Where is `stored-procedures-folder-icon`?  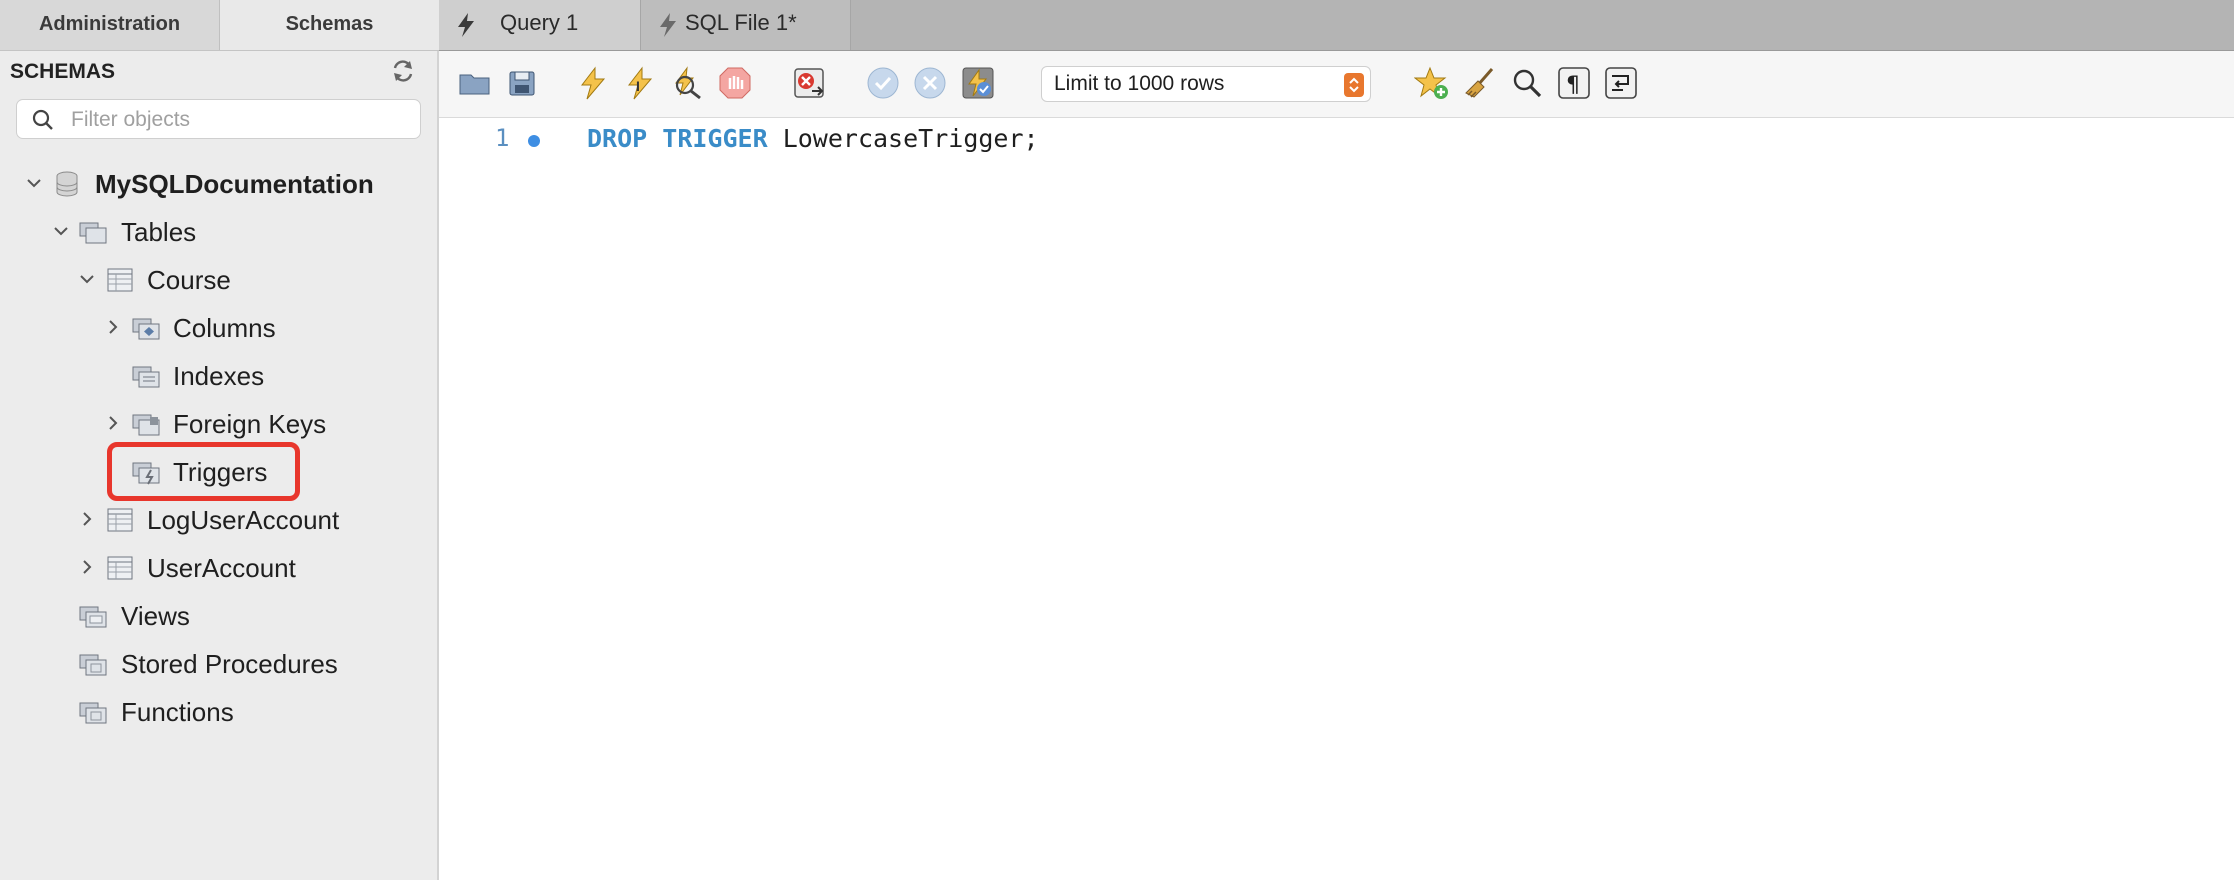 stored-procedures-folder-icon is located at coordinates (93, 665).